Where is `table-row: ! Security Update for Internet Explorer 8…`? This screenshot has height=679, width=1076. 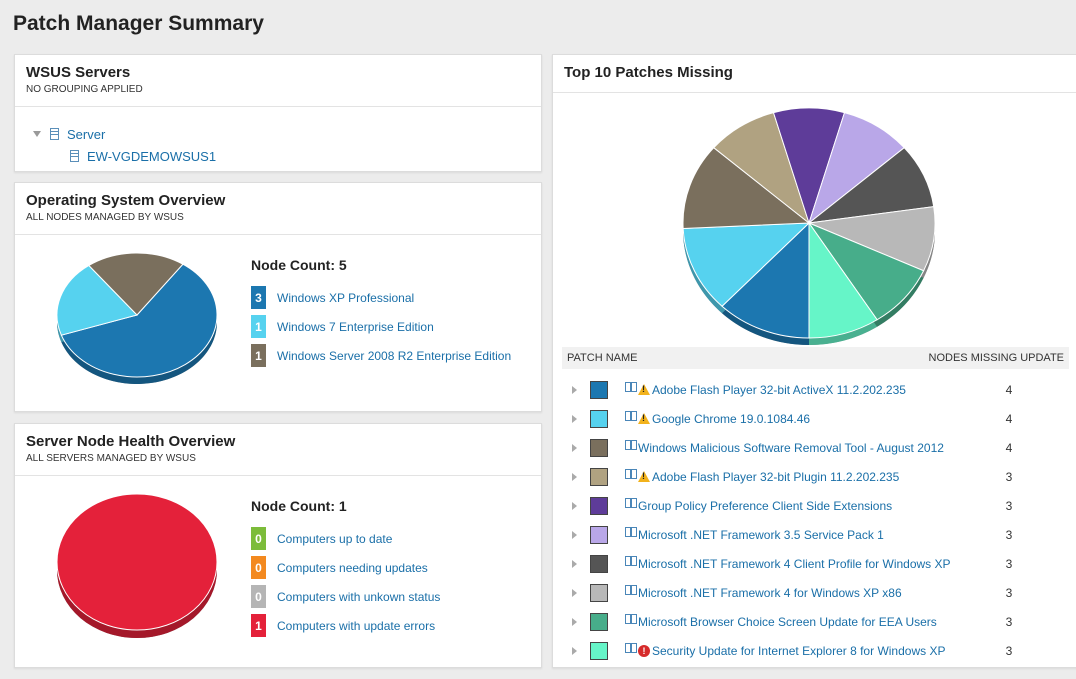 table-row: ! Security Update for Internet Explorer 8… is located at coordinates (815, 650).